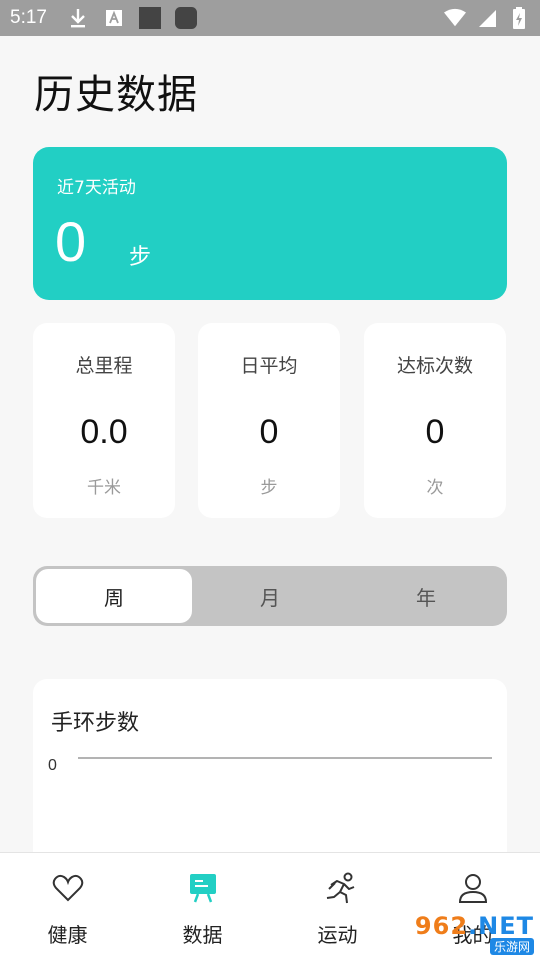 This screenshot has width=540, height=960. What do you see at coordinates (149, 18) in the screenshot?
I see `square-app-icon` at bounding box center [149, 18].